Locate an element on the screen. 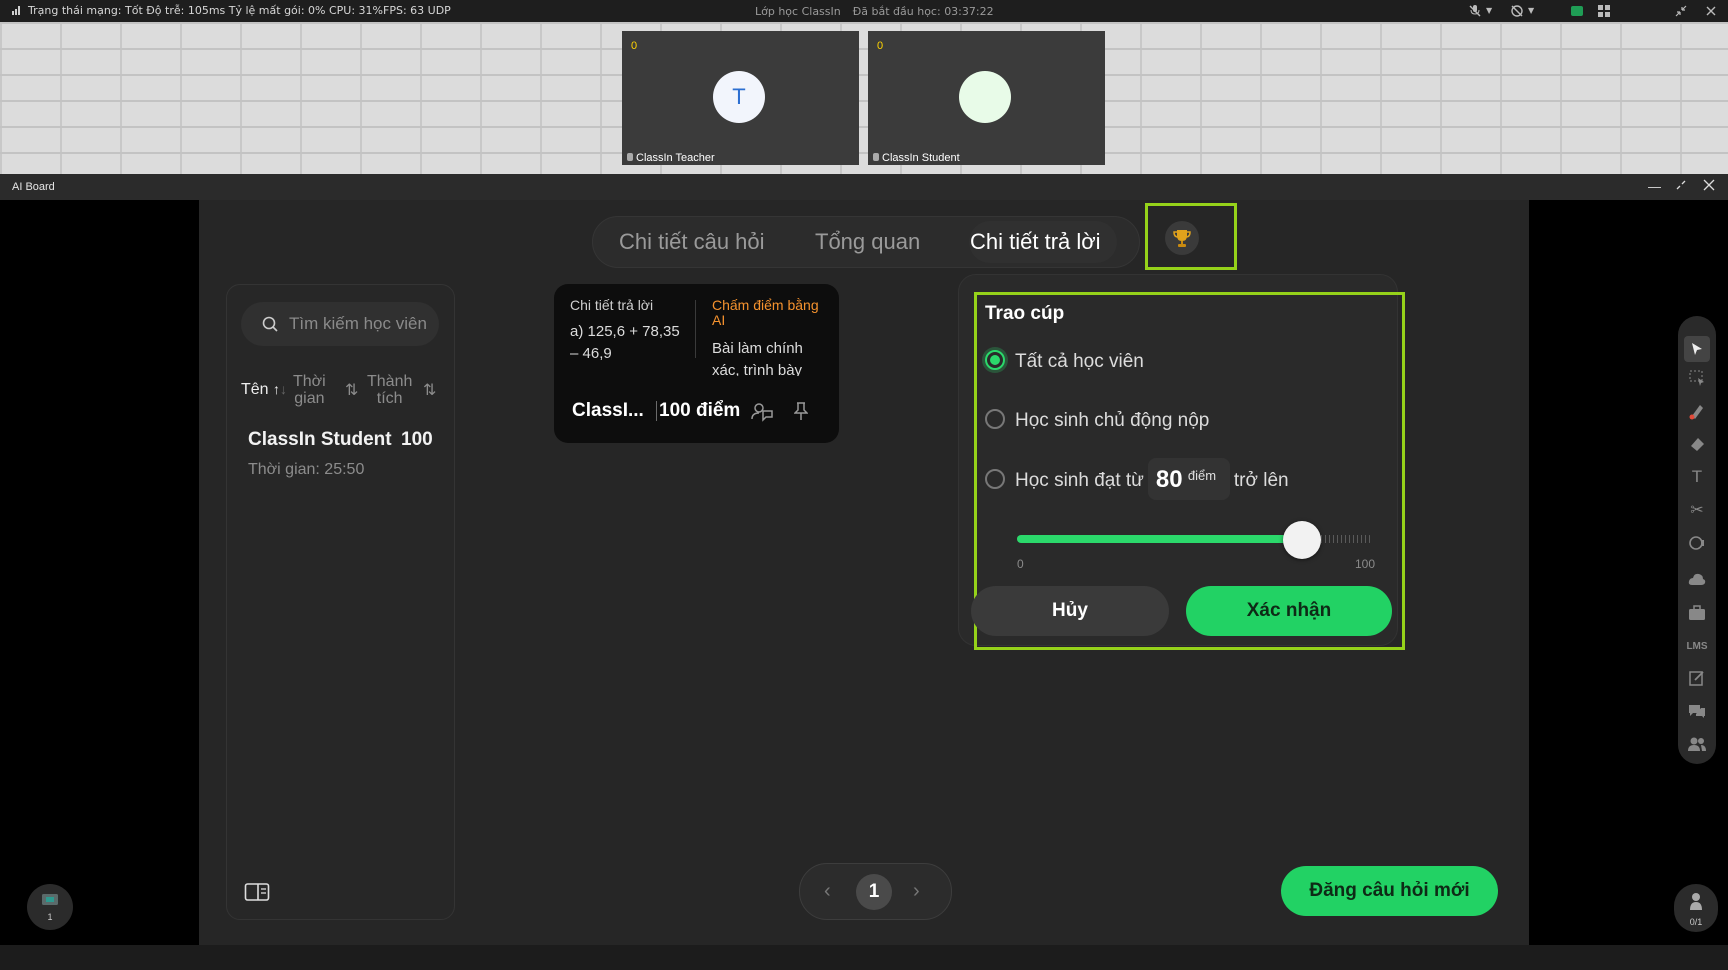  participants-badge: 0/1 is located at coordinates (1696, 908).